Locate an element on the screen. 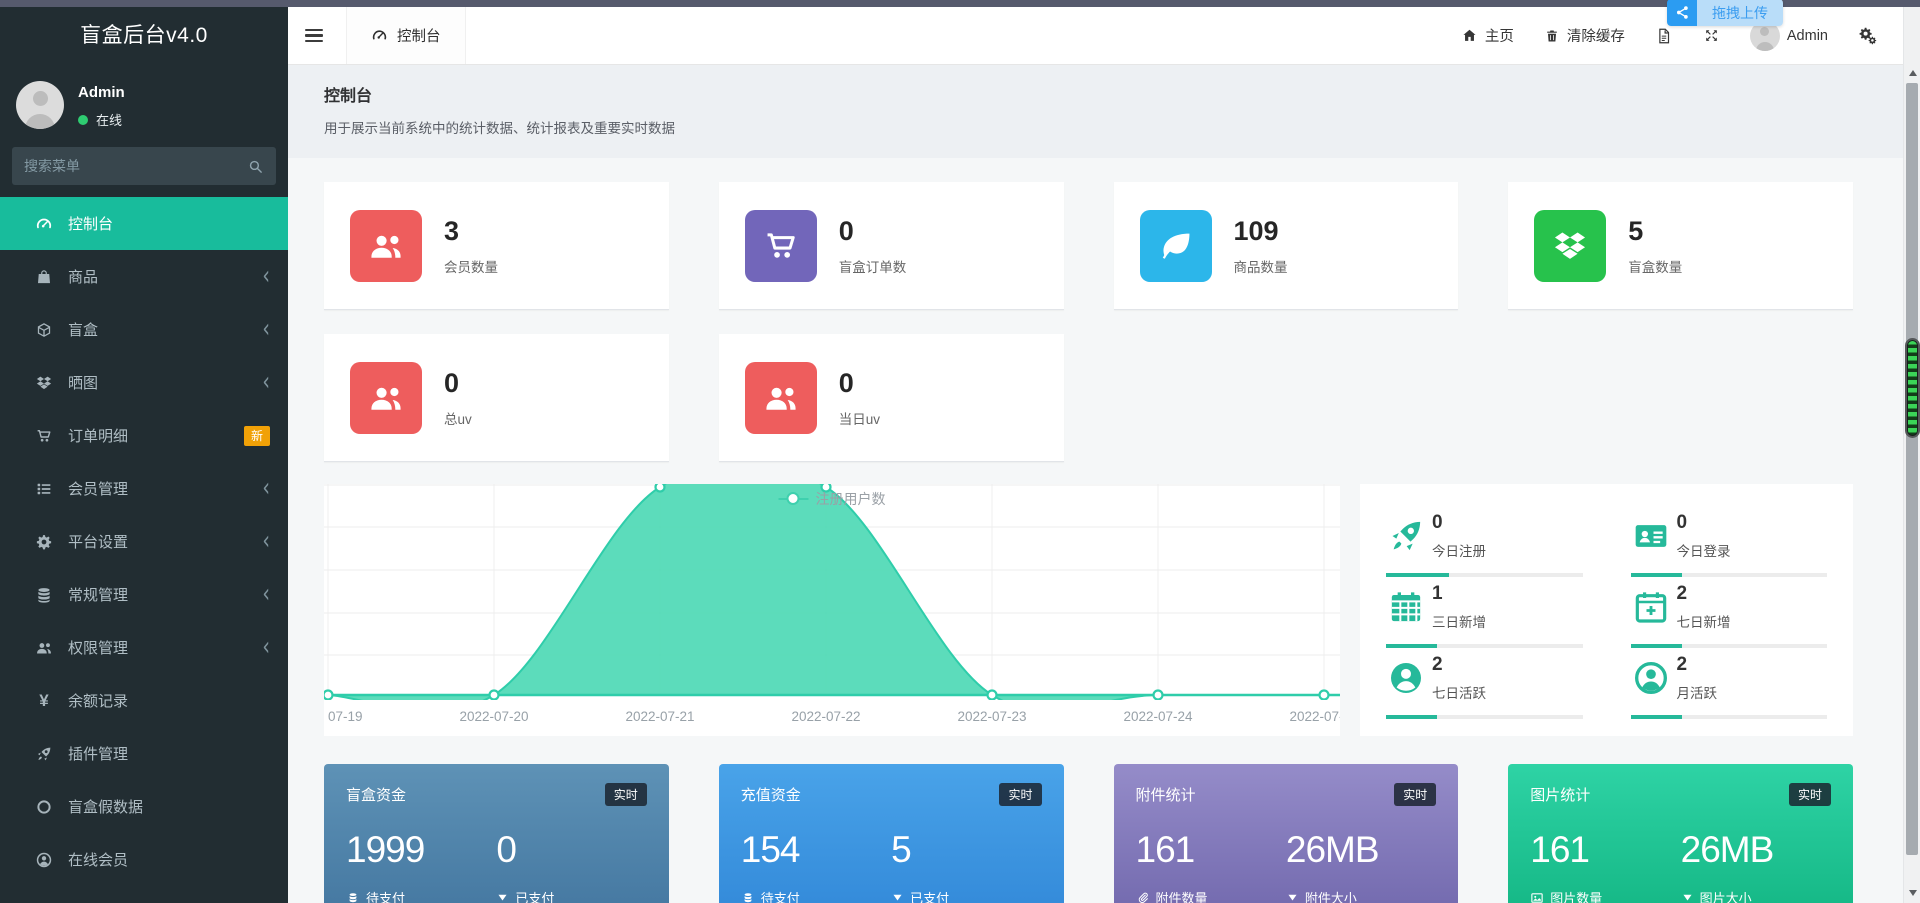 The width and height of the screenshot is (1920, 903). realtime-badge: 实时 is located at coordinates (1809, 794).